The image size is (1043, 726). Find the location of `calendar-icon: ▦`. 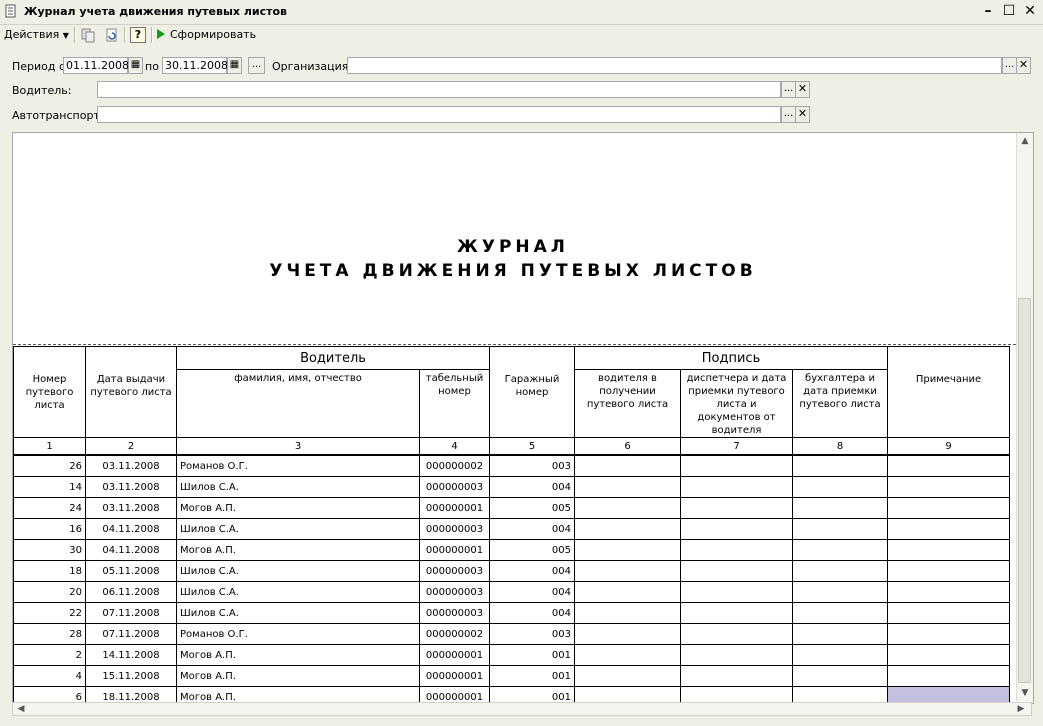

calendar-icon: ▦ is located at coordinates (135, 65).